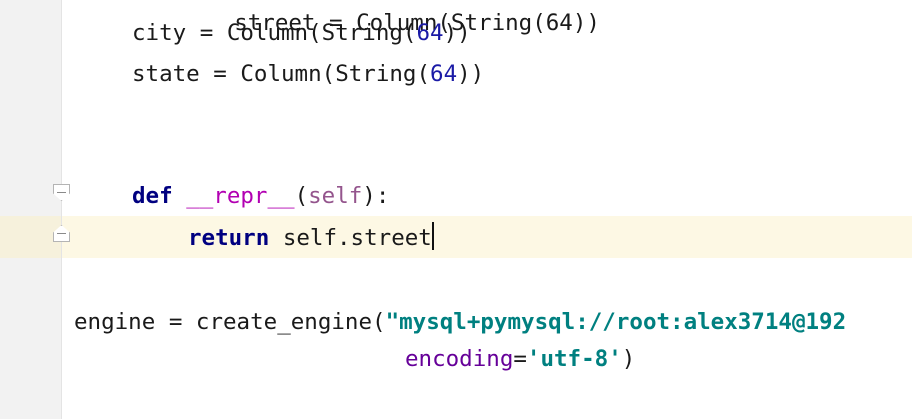 The width and height of the screenshot is (924, 419). What do you see at coordinates (574, 359) in the screenshot?
I see `code-string: 'utf-8'` at bounding box center [574, 359].